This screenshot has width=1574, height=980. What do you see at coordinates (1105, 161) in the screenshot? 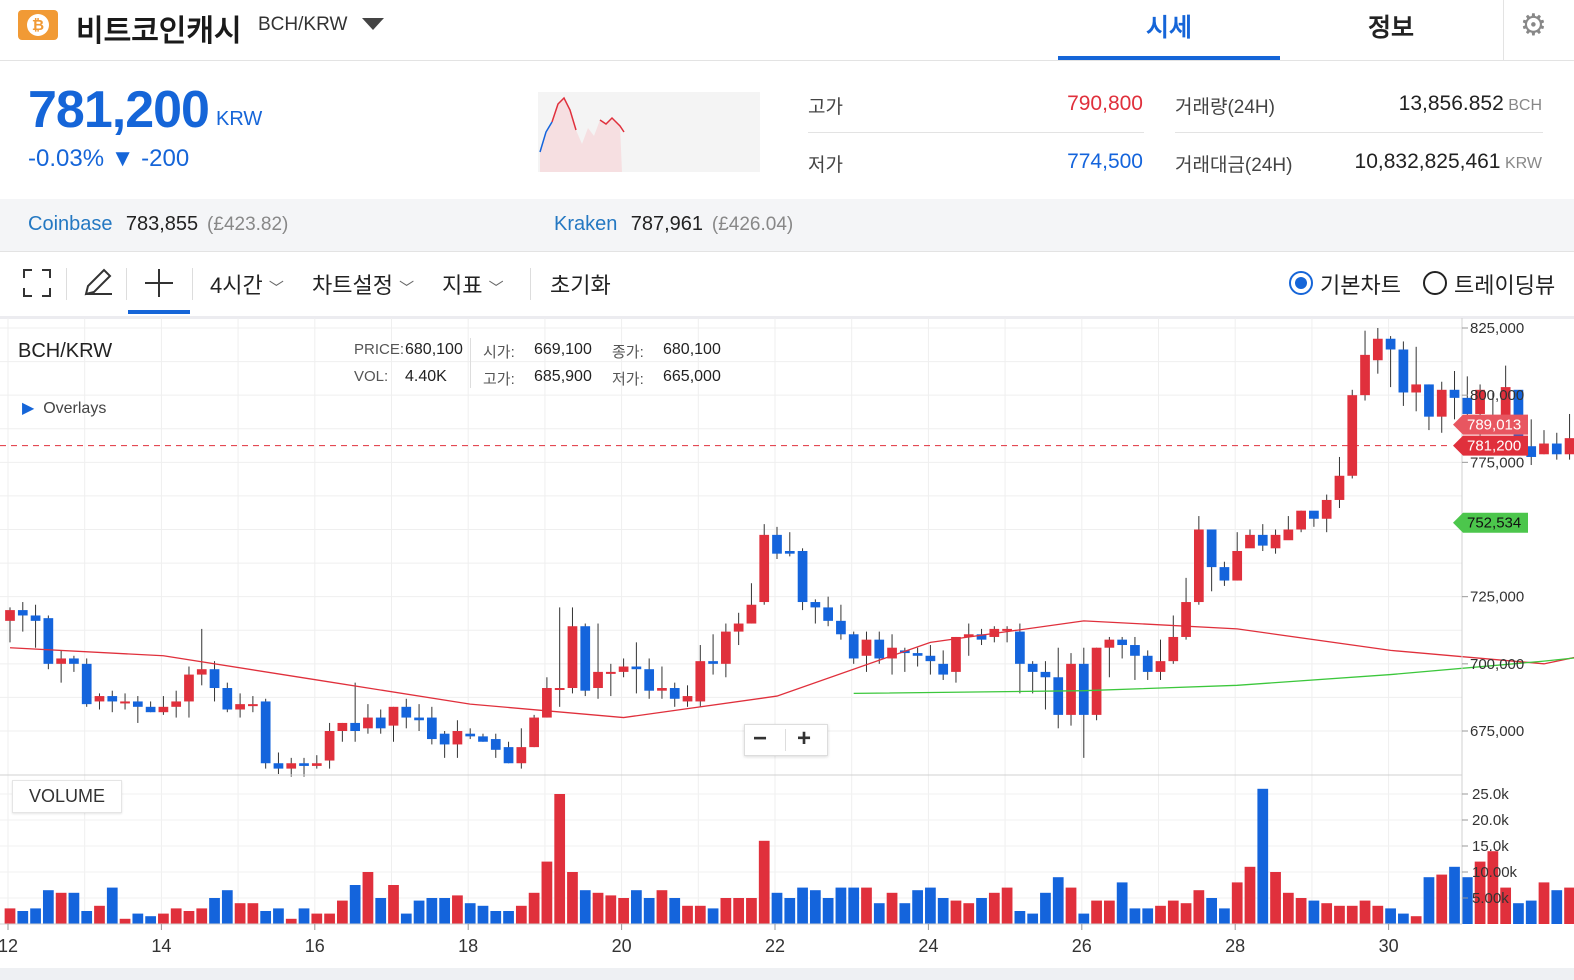
I see `low-value: 774,500` at bounding box center [1105, 161].